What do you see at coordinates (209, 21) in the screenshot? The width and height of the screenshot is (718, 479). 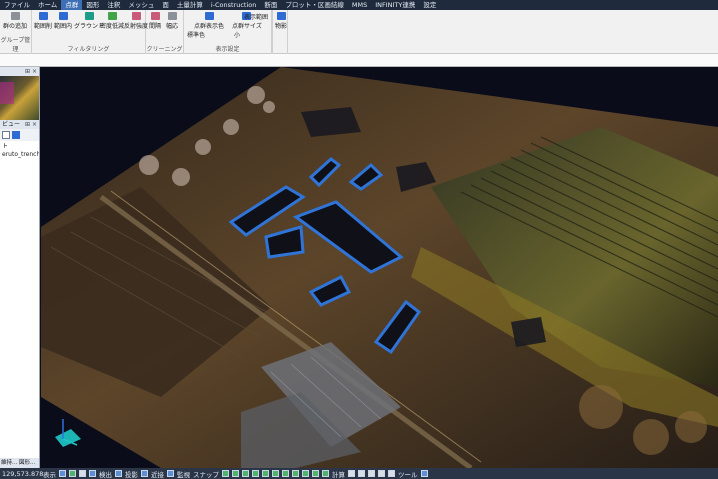 I see `point-color-button: 点群表示色` at bounding box center [209, 21].